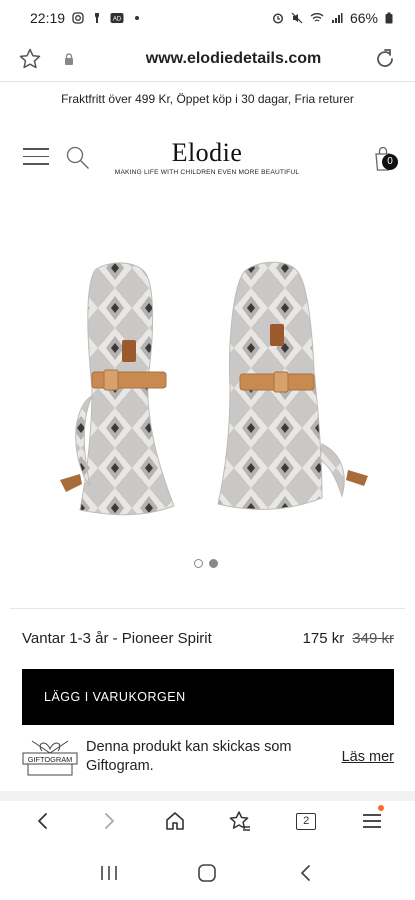 This screenshot has height=900, width=415. I want to click on browser-url-bar: www.elodiedetails.com, so click(207, 59).